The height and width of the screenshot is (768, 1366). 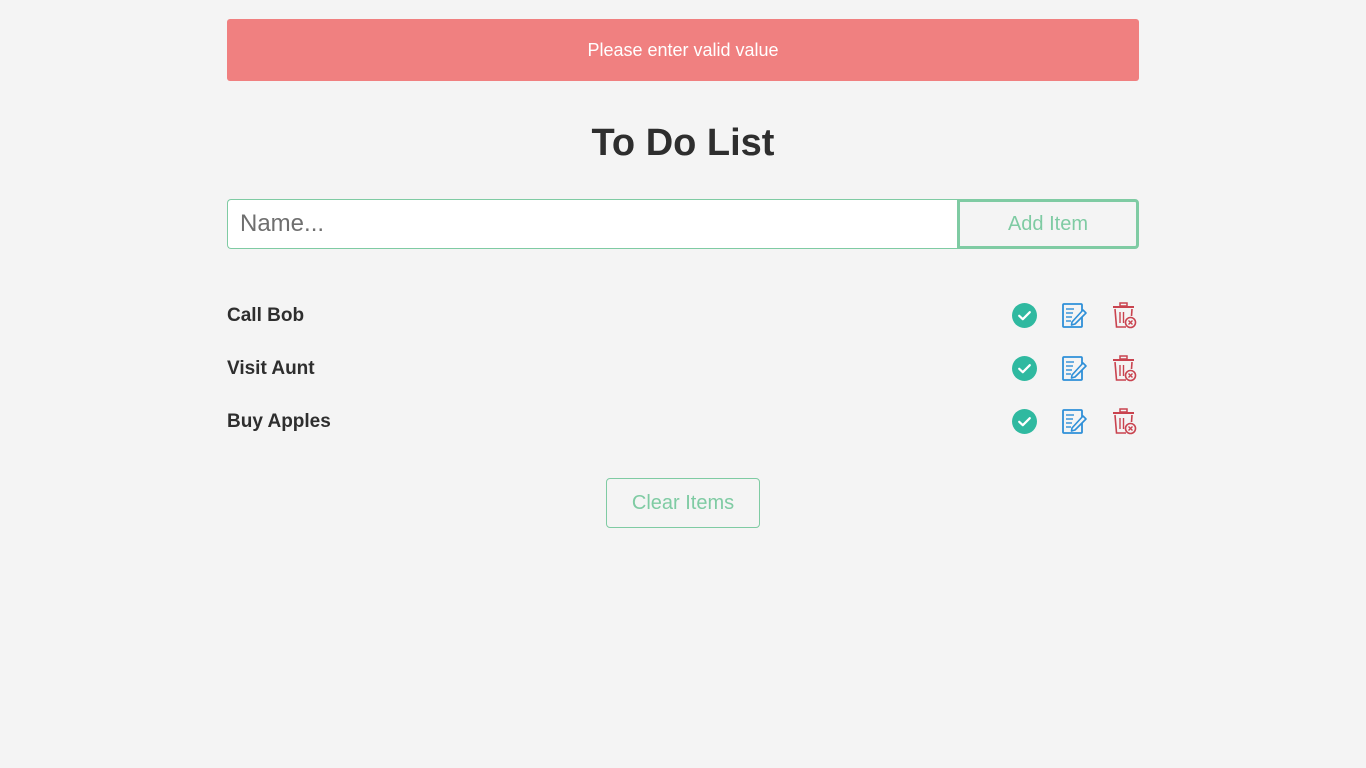 I want to click on item-label: Visit Aunt, so click(x=271, y=368).